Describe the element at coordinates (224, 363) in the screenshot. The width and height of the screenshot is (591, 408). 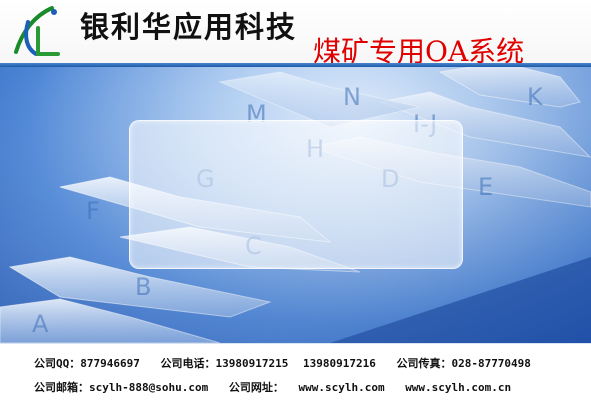
I see `company-phone: 公司电话：13980917215` at that location.